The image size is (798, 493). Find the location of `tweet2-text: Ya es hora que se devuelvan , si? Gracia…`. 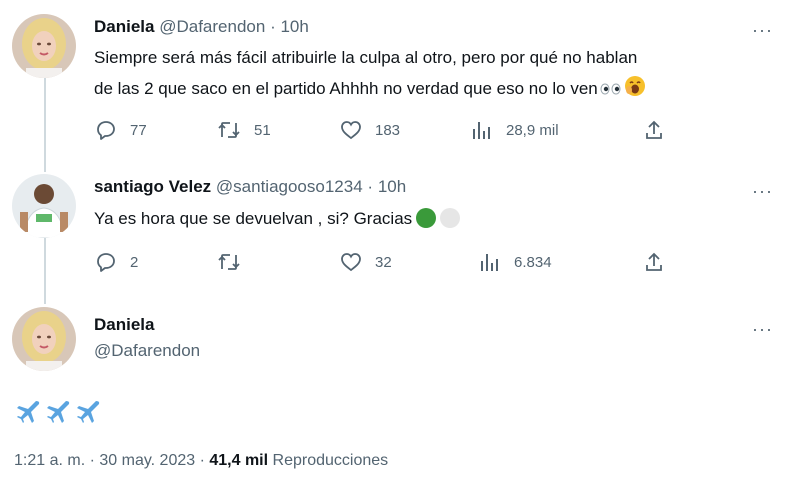

tweet2-text: Ya es hora que se devuelvan , si? Gracia… is located at coordinates (277, 218).